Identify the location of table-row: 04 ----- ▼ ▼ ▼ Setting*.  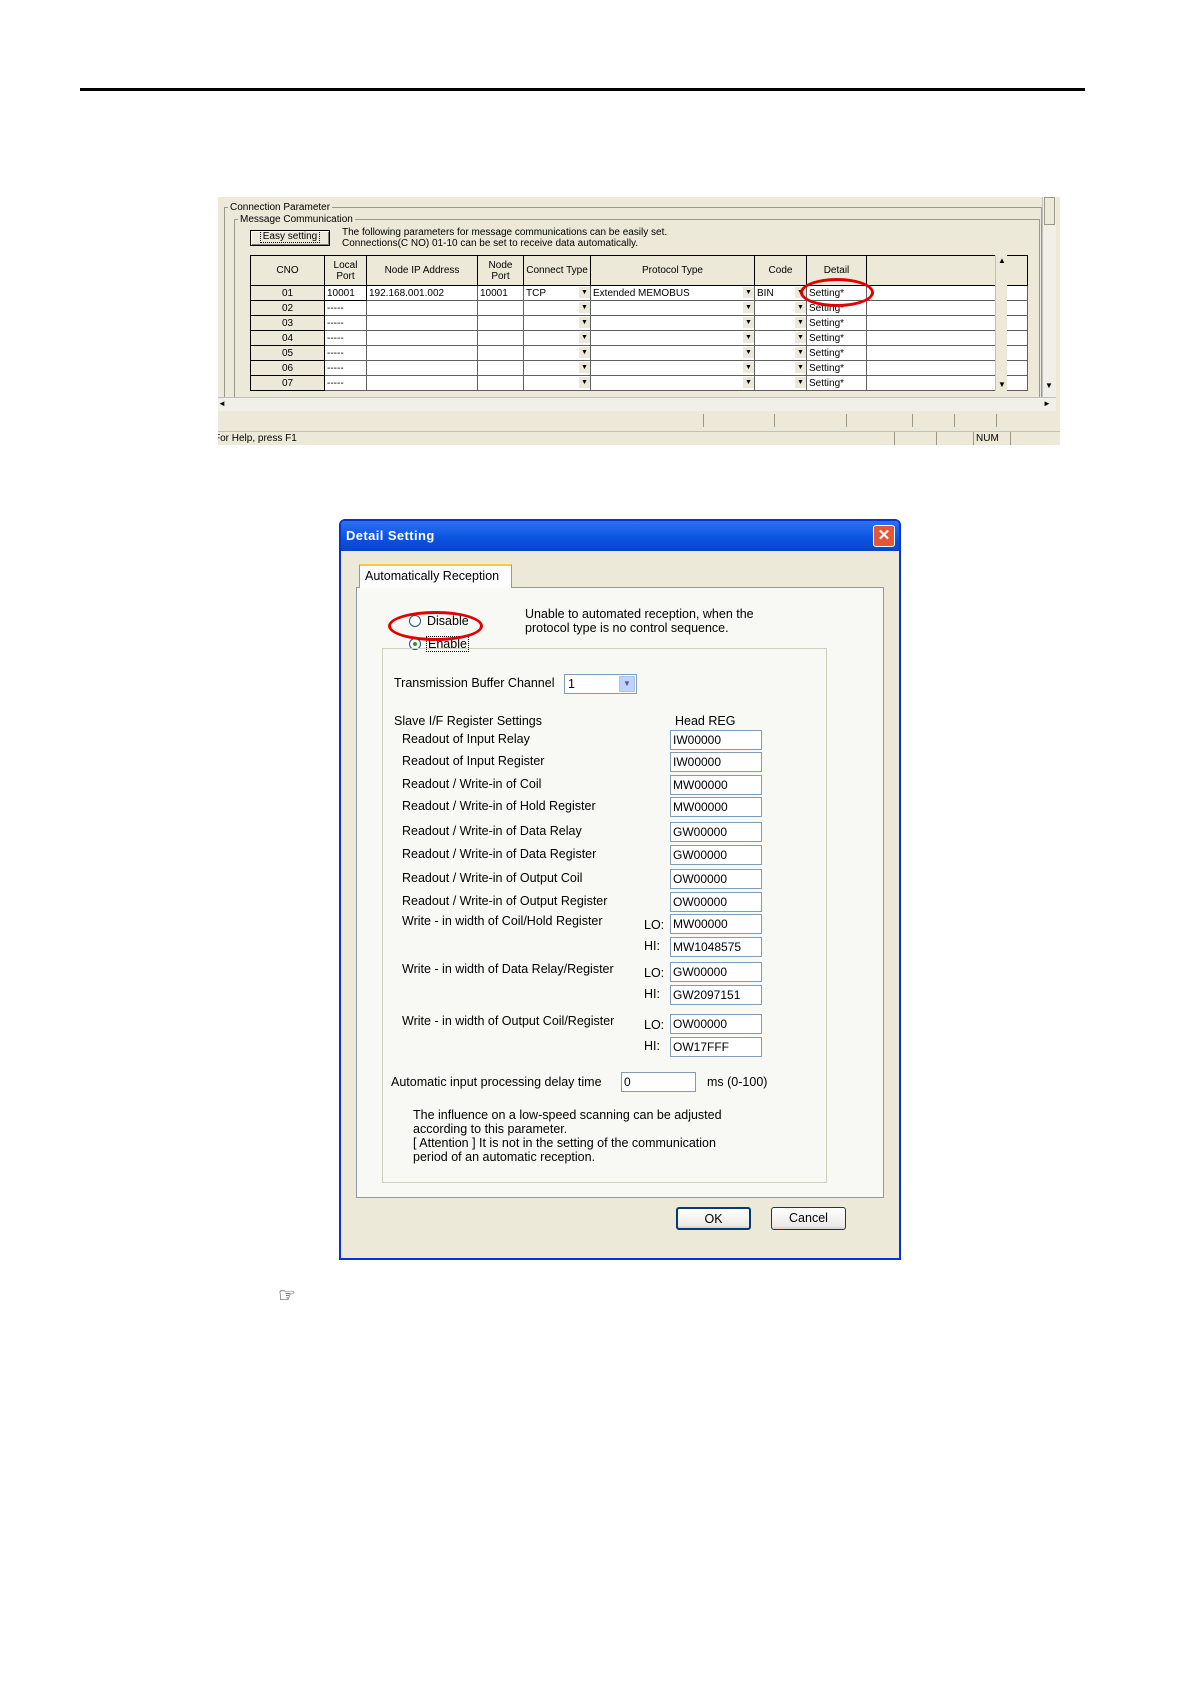
(639, 338).